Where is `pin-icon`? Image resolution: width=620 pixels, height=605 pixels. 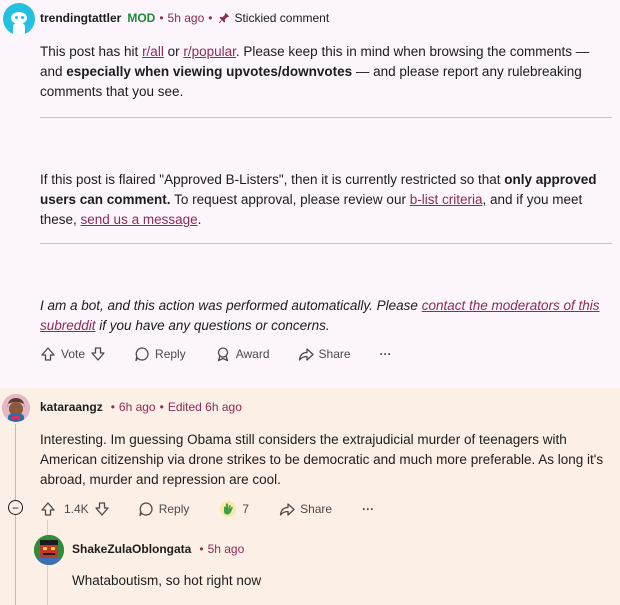
pin-icon is located at coordinates (224, 18).